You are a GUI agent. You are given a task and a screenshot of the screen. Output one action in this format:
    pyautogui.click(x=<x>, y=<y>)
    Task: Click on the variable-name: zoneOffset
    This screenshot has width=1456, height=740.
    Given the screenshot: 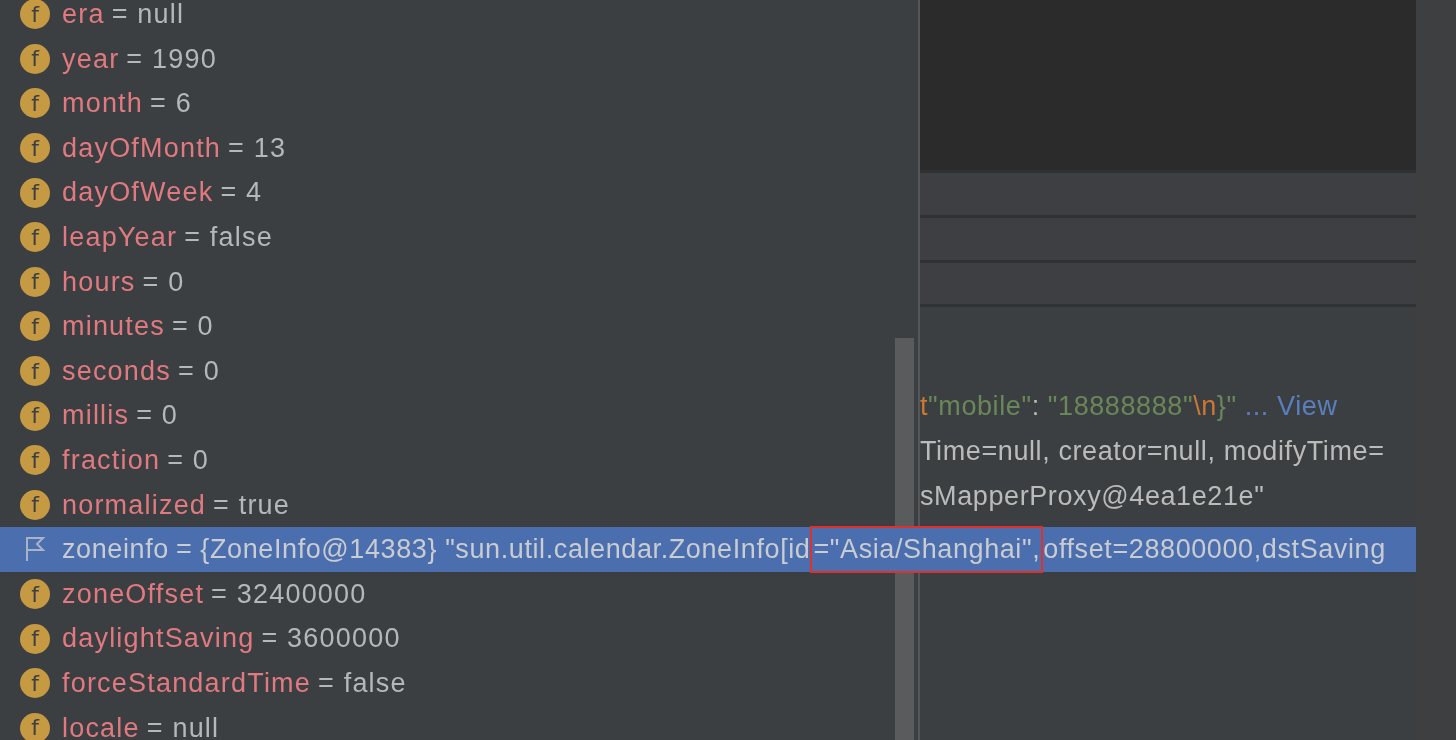 What is the action you would take?
    pyautogui.click(x=133, y=594)
    